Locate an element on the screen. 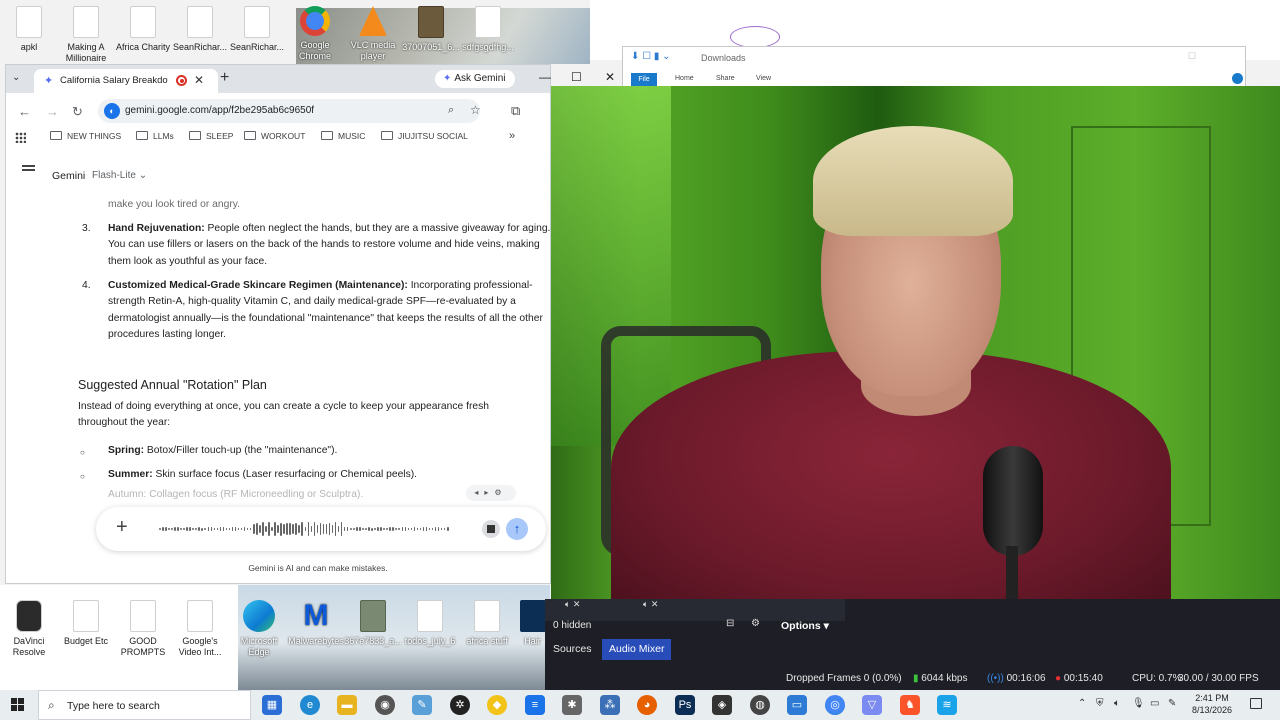 This screenshot has width=1280, height=720. docs-icon: ≡ is located at coordinates (535, 705).